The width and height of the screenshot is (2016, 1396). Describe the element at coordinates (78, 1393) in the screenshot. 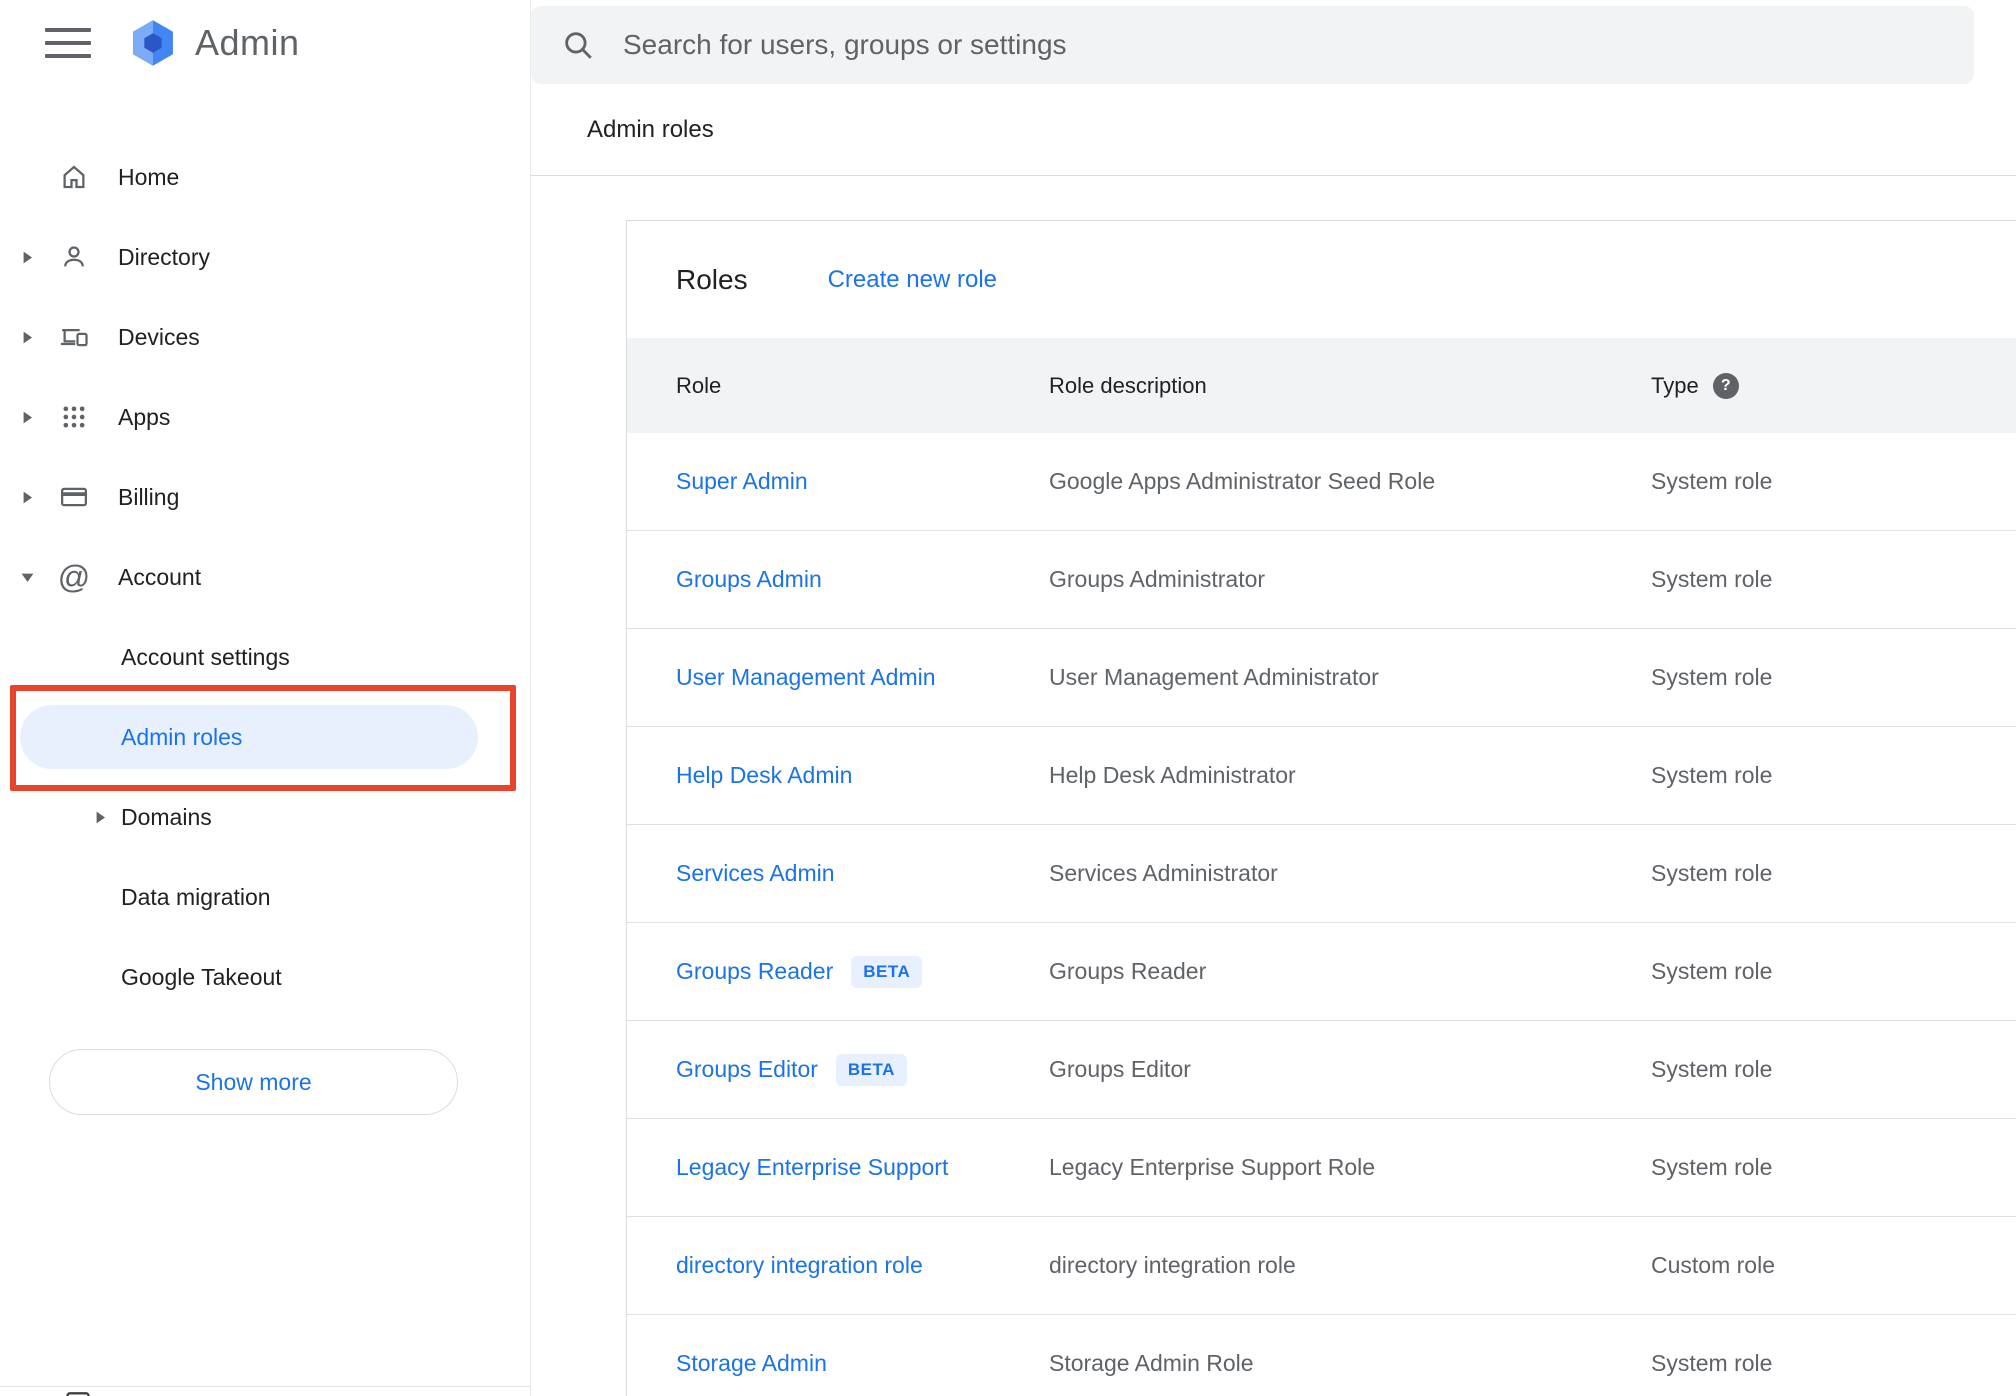

I see `device-icon` at that location.